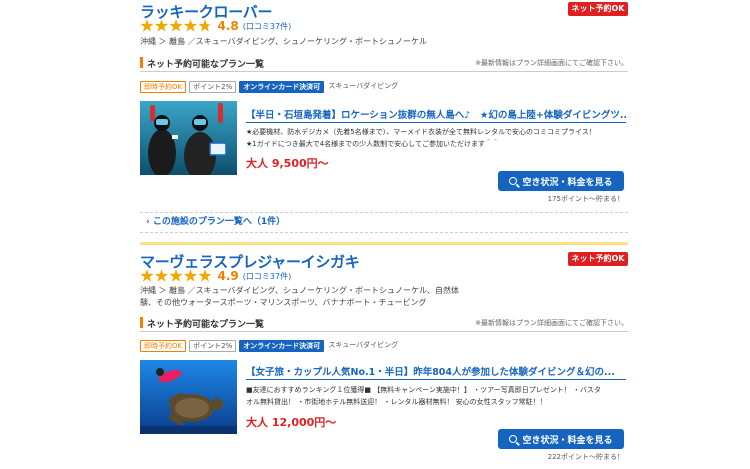  Describe the element at coordinates (384, 222) in the screenshot. I see `facility-plan-list-link: › この施設のプラン一覧へ（1件）` at that location.